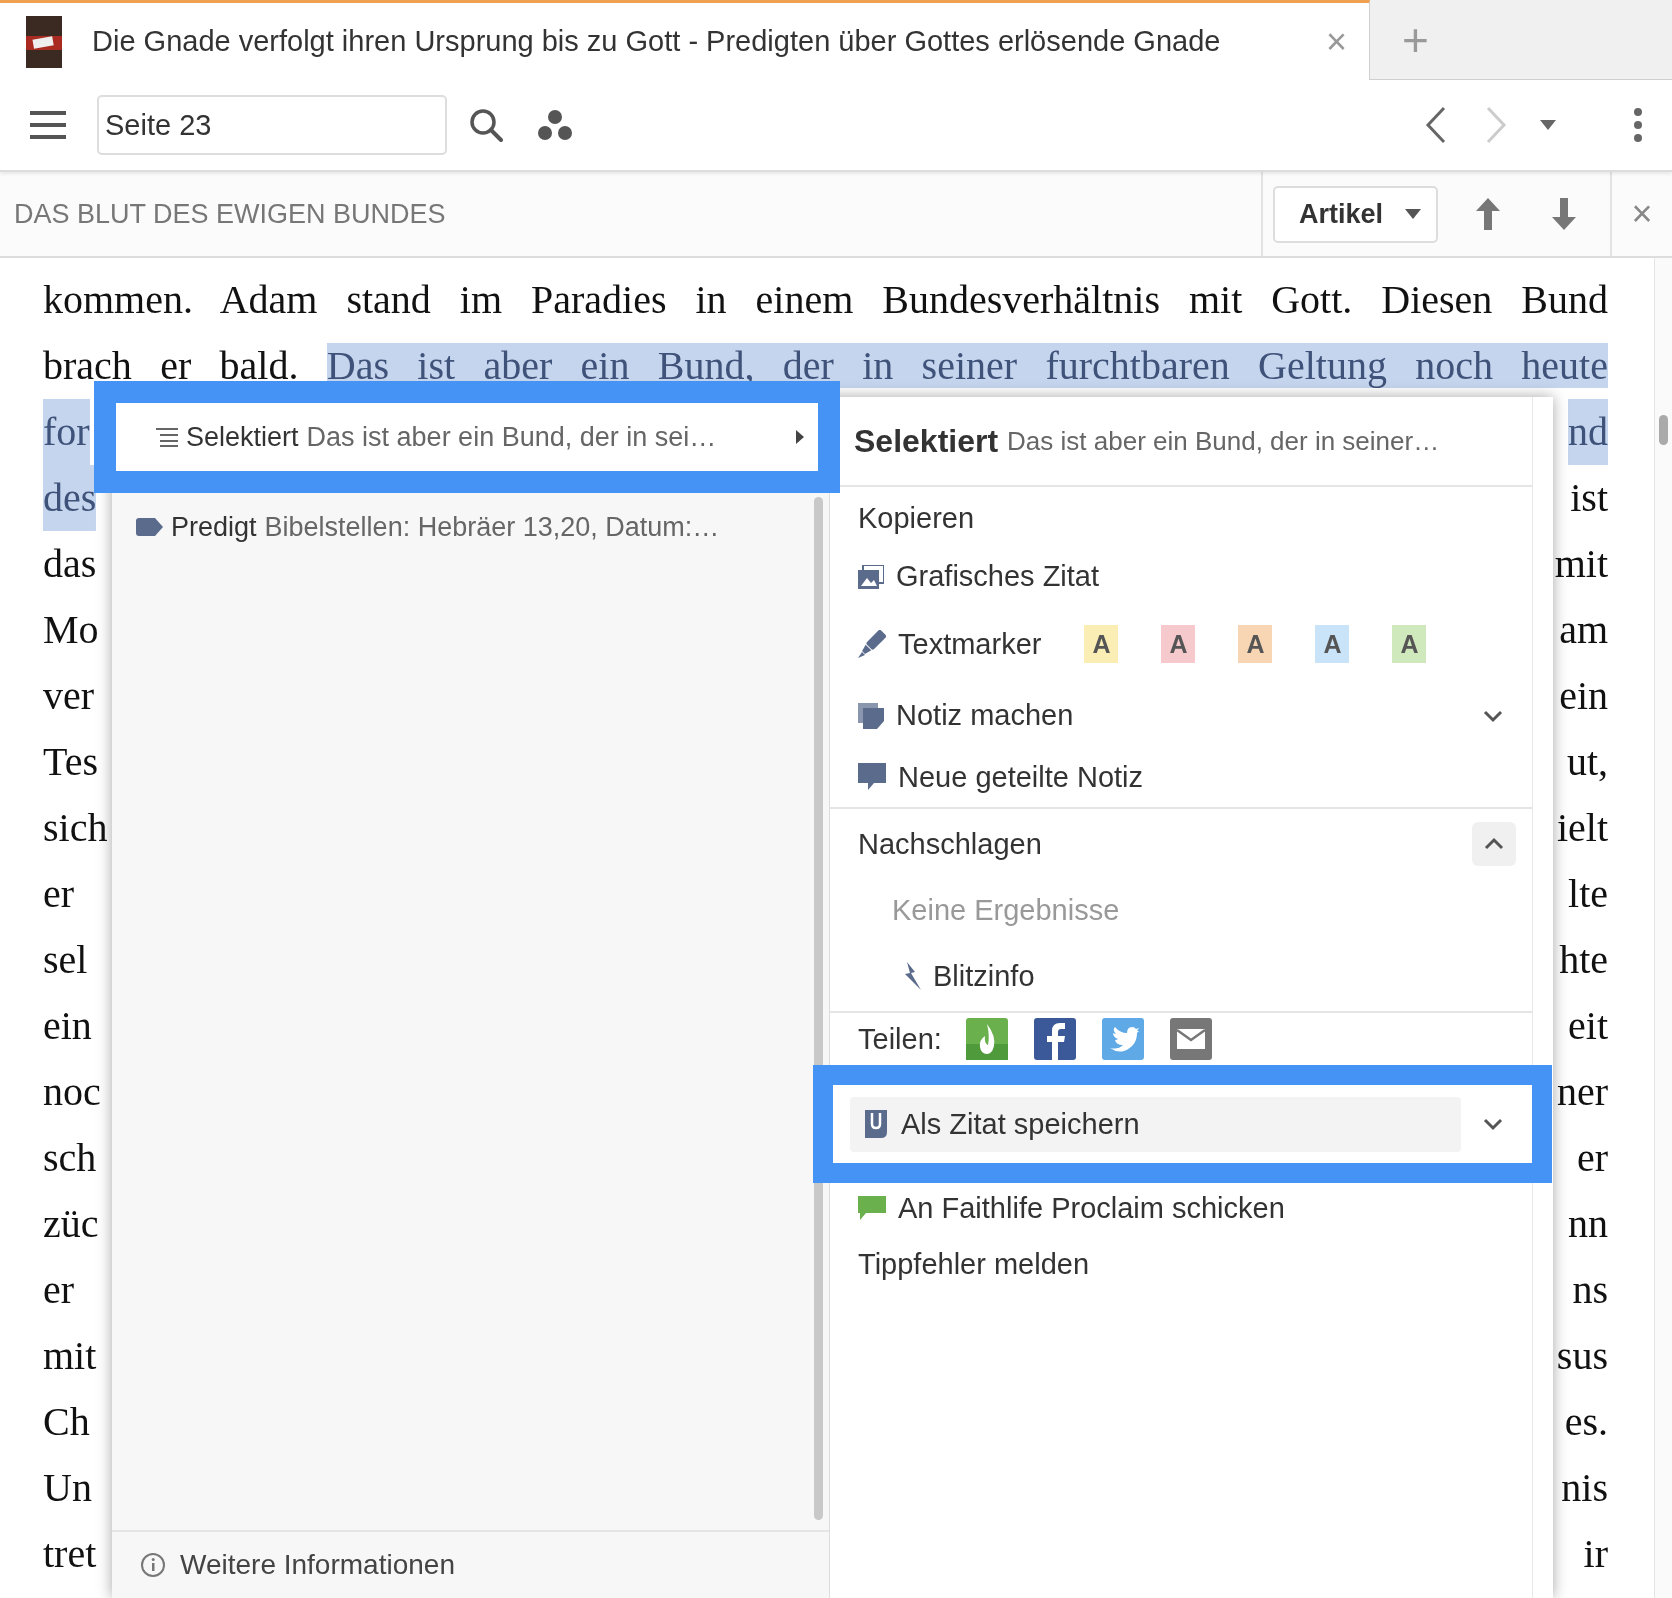 The image size is (1672, 1598). I want to click on clip-icon, so click(876, 1124).